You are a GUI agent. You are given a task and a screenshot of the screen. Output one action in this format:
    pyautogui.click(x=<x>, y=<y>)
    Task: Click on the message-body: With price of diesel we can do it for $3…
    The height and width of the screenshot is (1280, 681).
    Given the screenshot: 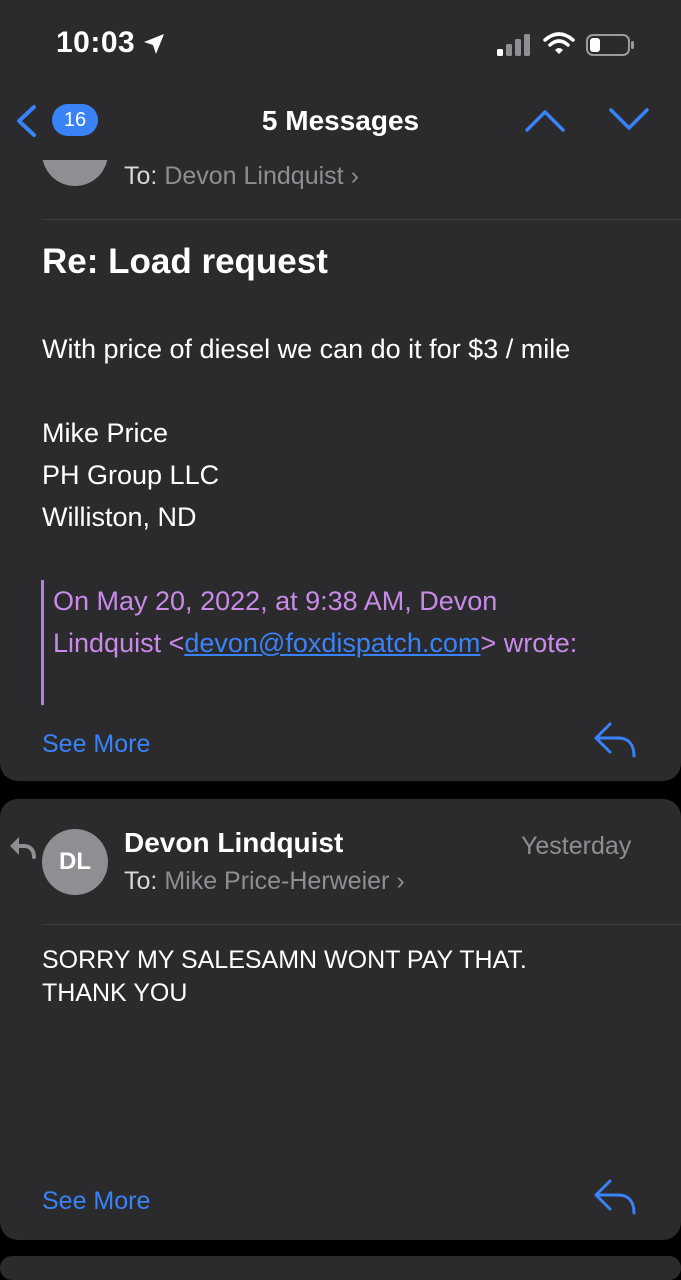 What is the action you would take?
    pyautogui.click(x=306, y=349)
    